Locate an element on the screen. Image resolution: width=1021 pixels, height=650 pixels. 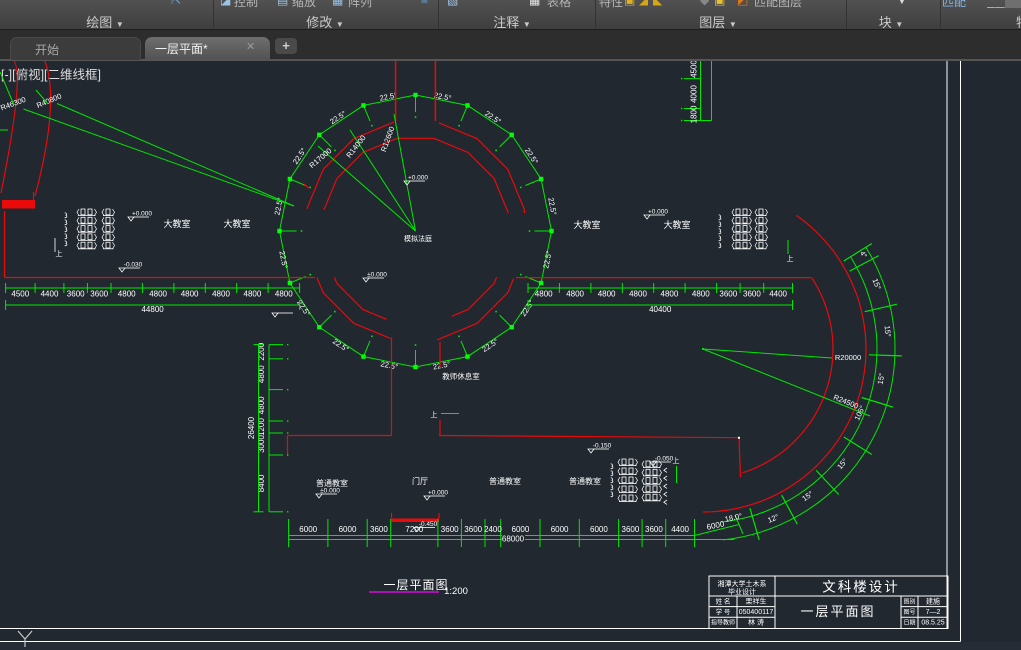
svg-text: 日期 is located at coordinates (909, 623).